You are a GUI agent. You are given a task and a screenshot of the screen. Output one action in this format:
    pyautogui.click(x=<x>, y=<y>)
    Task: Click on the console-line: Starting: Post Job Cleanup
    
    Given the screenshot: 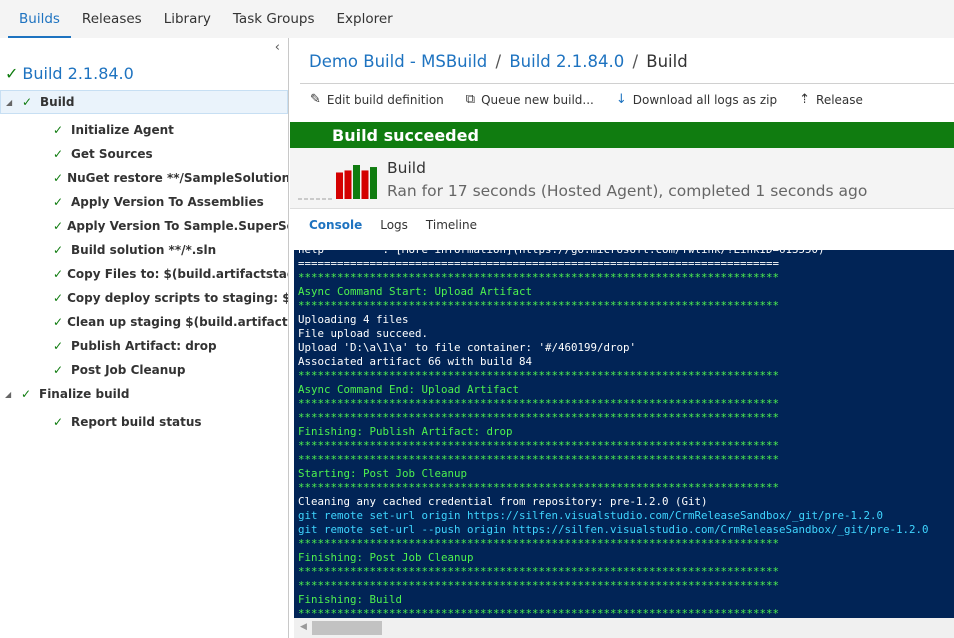 What is the action you would take?
    pyautogui.click(x=383, y=473)
    